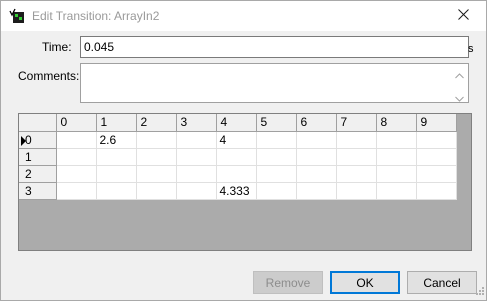  Describe the element at coordinates (396, 123) in the screenshot. I see `column-header: 8` at that location.